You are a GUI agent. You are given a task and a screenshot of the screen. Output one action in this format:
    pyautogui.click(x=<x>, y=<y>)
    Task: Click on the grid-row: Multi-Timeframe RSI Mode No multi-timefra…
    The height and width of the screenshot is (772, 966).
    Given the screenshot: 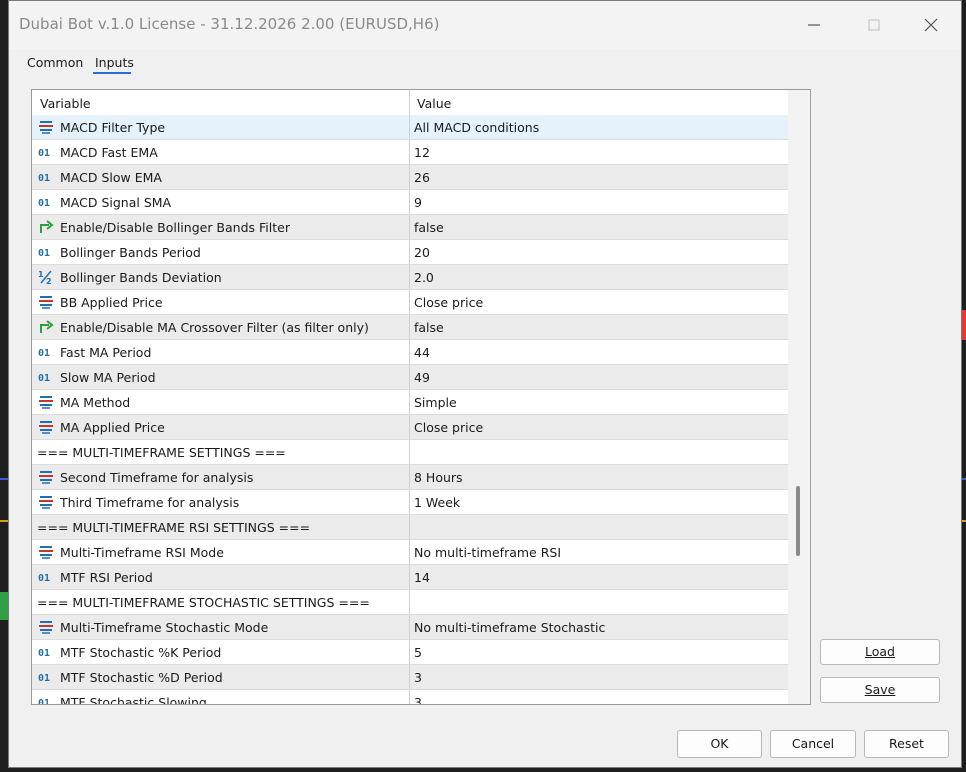 What is the action you would take?
    pyautogui.click(x=410, y=552)
    